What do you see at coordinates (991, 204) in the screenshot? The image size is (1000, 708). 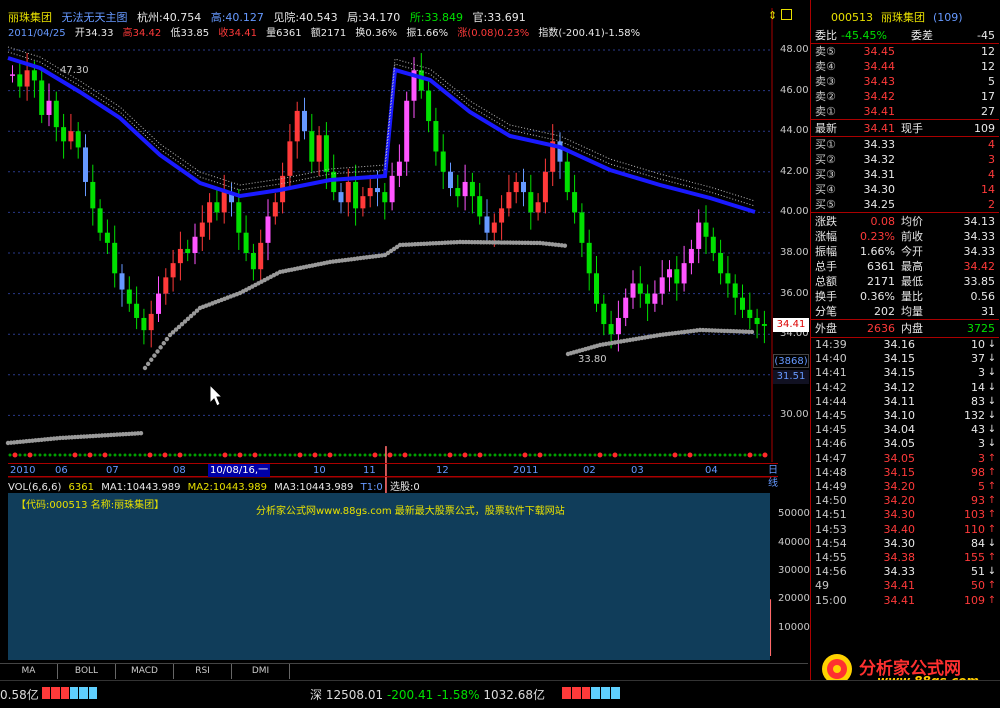 I see `buy-row-5-vol: 2` at bounding box center [991, 204].